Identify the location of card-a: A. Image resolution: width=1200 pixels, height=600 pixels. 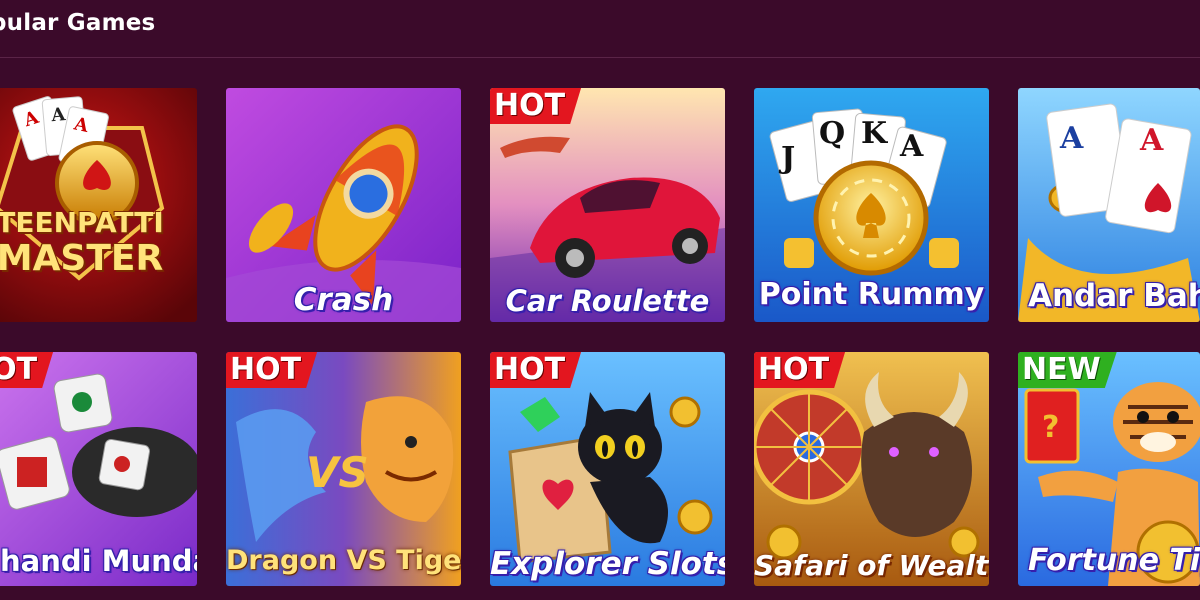
(911, 146).